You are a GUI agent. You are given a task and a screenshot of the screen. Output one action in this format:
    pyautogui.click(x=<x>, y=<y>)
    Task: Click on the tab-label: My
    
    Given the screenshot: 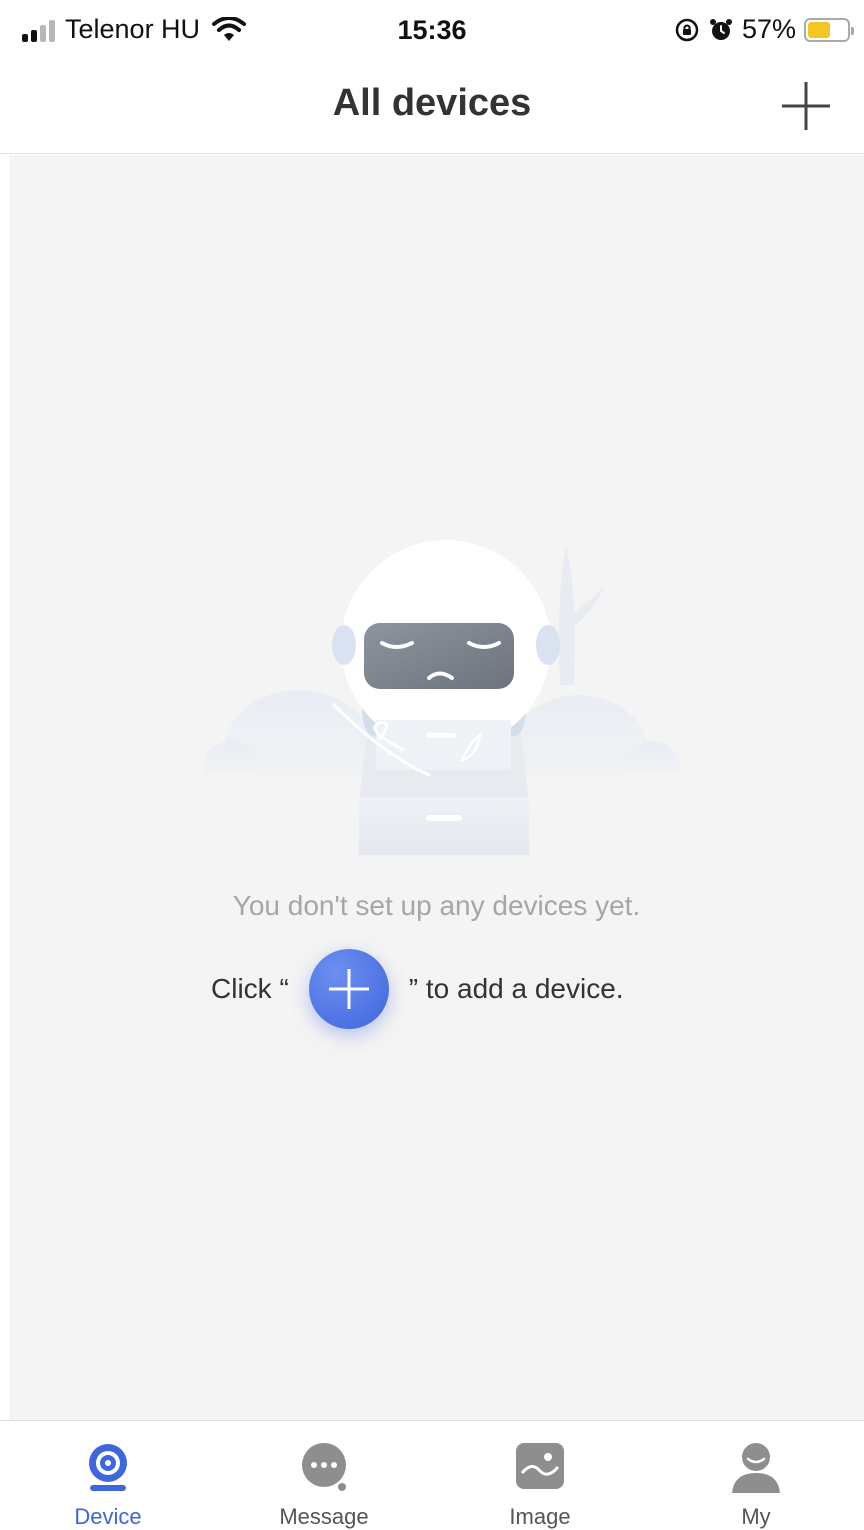 What is the action you would take?
    pyautogui.click(x=756, y=1516)
    